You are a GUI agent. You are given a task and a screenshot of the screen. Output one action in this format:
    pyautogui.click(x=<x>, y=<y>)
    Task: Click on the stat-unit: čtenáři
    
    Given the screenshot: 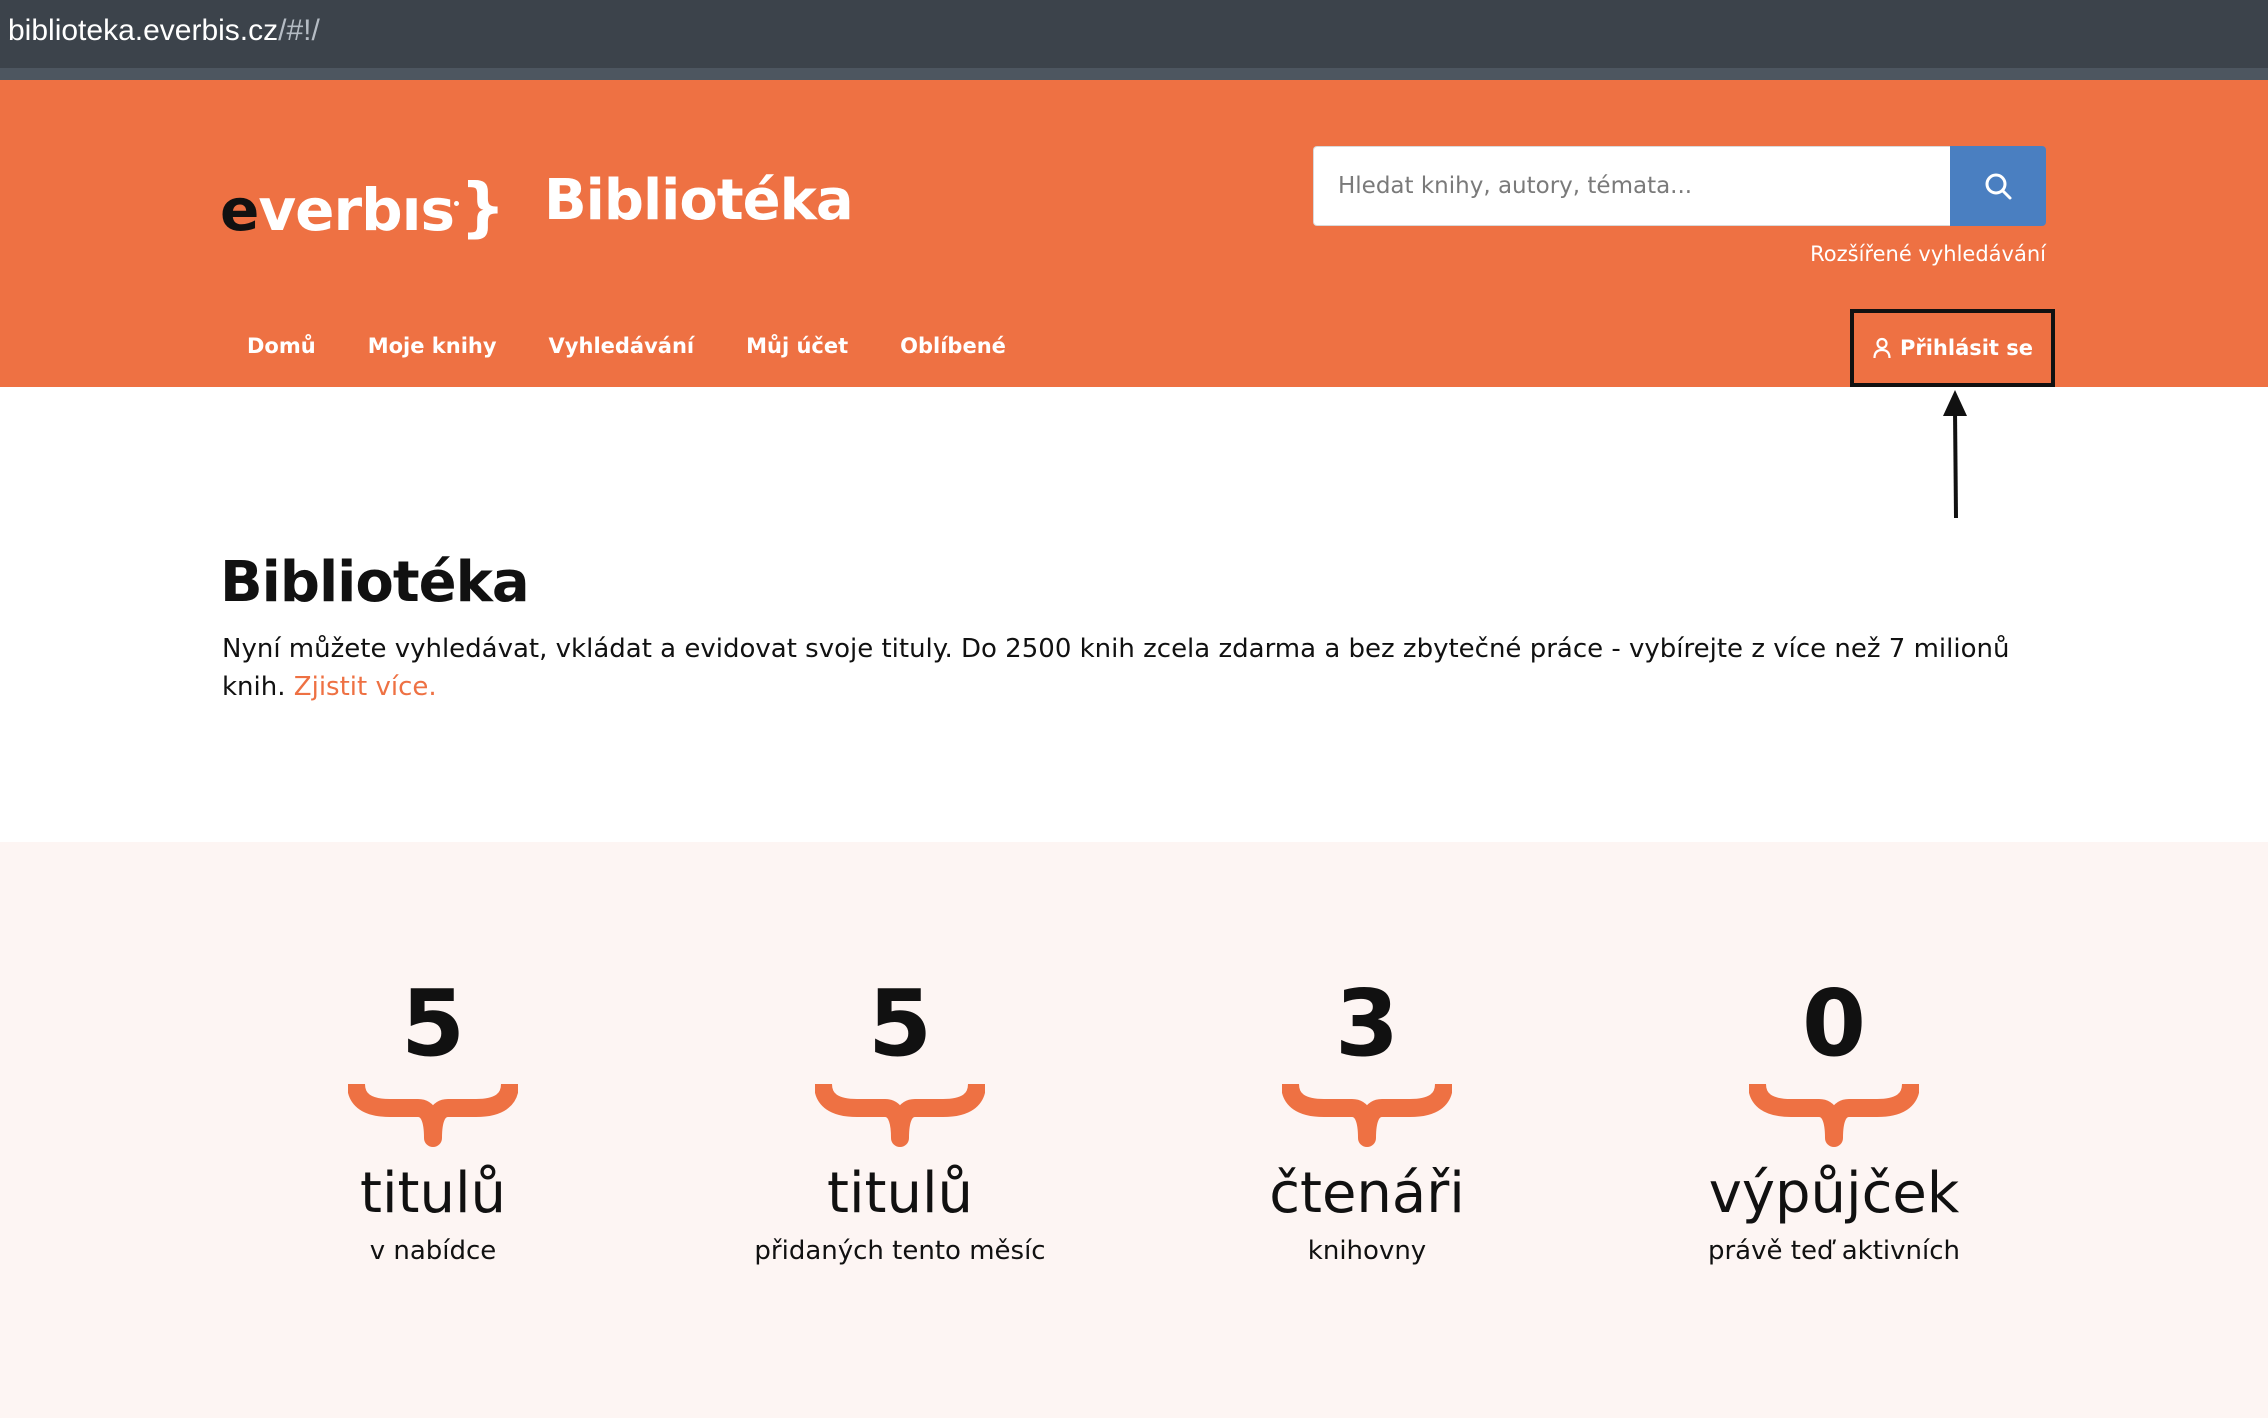 What is the action you would take?
    pyautogui.click(x=1367, y=1193)
    